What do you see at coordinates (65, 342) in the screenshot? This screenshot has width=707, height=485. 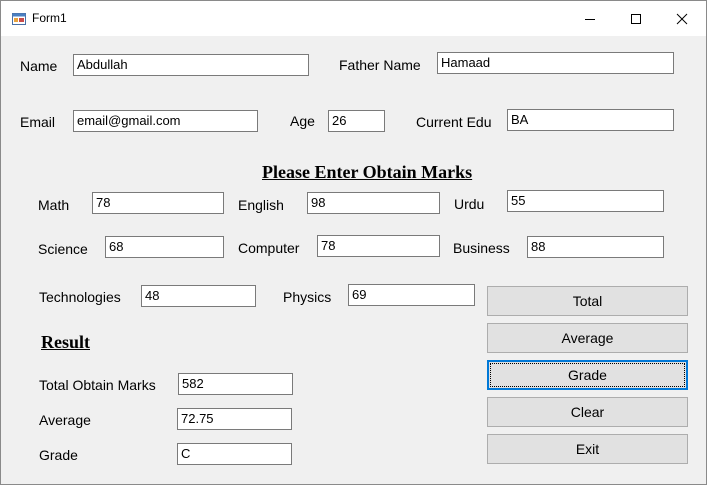 I see `result-heading: Result` at bounding box center [65, 342].